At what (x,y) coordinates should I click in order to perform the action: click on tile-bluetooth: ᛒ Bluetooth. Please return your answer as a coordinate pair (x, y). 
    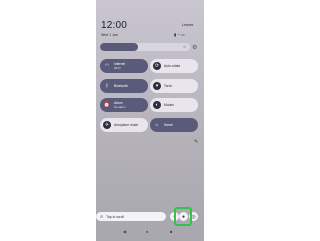
    Looking at the image, I should click on (124, 86).